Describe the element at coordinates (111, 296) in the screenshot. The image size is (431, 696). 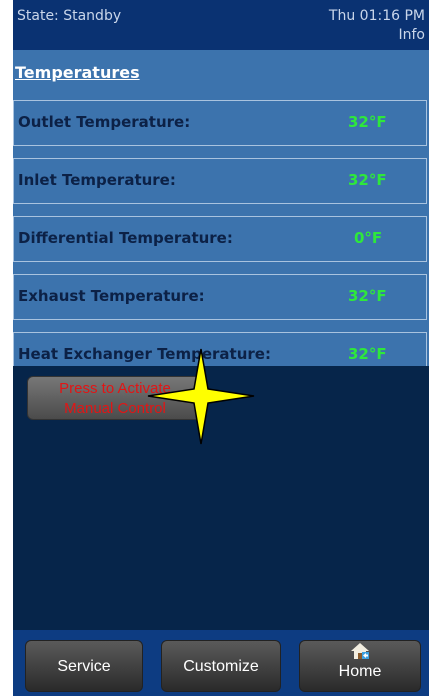
I see `temp-label: Exhaust Temperature:` at that location.